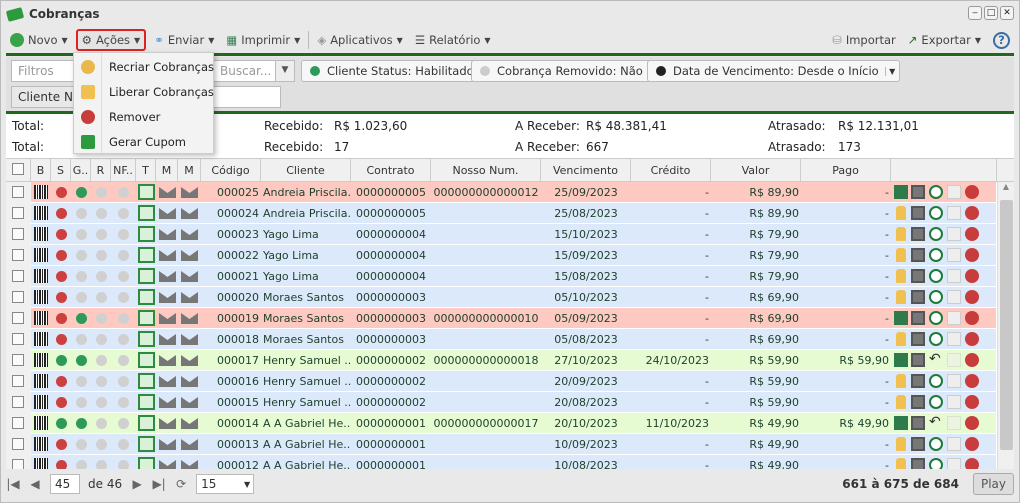 The image size is (1020, 503). What do you see at coordinates (61, 170) in the screenshot?
I see `column-header: S` at bounding box center [61, 170].